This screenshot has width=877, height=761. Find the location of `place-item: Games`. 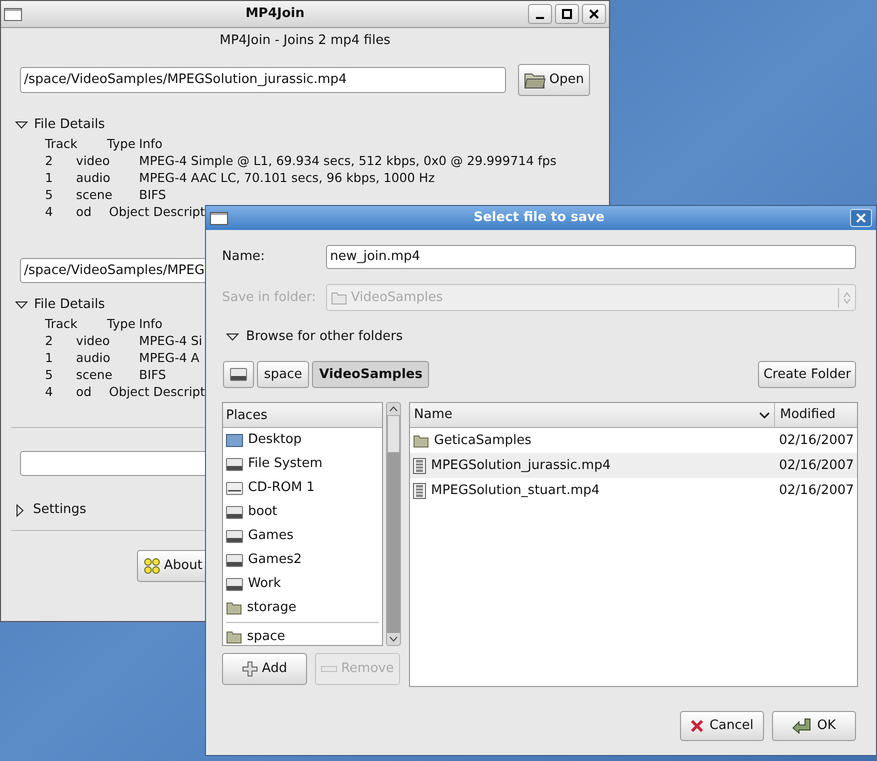

place-item: Games is located at coordinates (302, 536).